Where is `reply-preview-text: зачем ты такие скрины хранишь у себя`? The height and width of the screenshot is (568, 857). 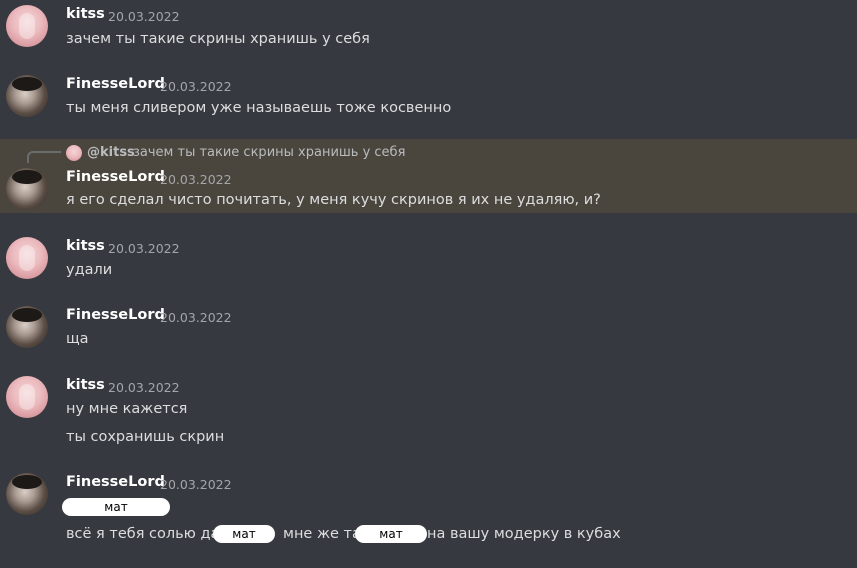
reply-preview-text: зачем ты такие скрины хранишь у себя is located at coordinates (269, 152).